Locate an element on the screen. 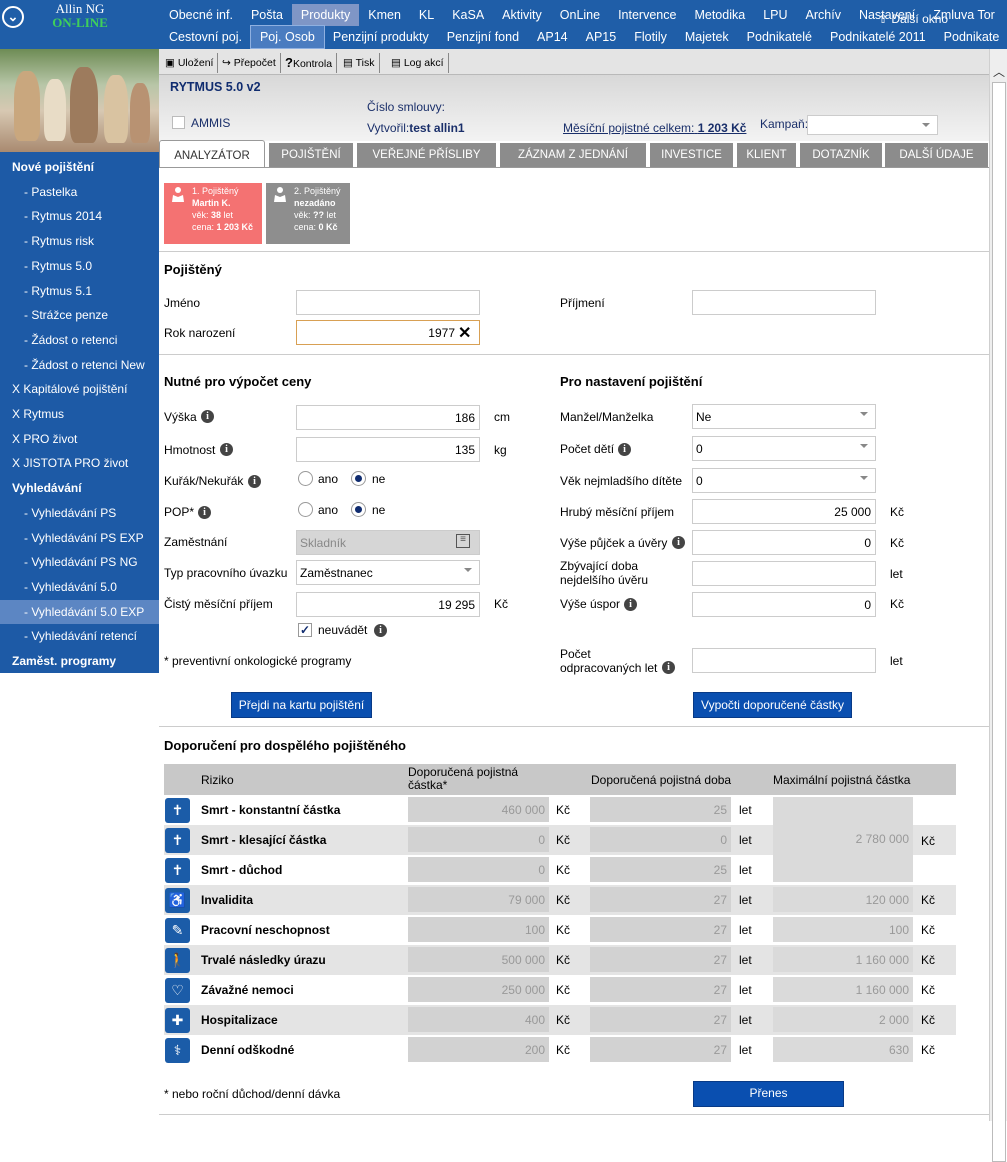 This screenshot has width=1007, height=1162. amount-input: 400 is located at coordinates (478, 1019).